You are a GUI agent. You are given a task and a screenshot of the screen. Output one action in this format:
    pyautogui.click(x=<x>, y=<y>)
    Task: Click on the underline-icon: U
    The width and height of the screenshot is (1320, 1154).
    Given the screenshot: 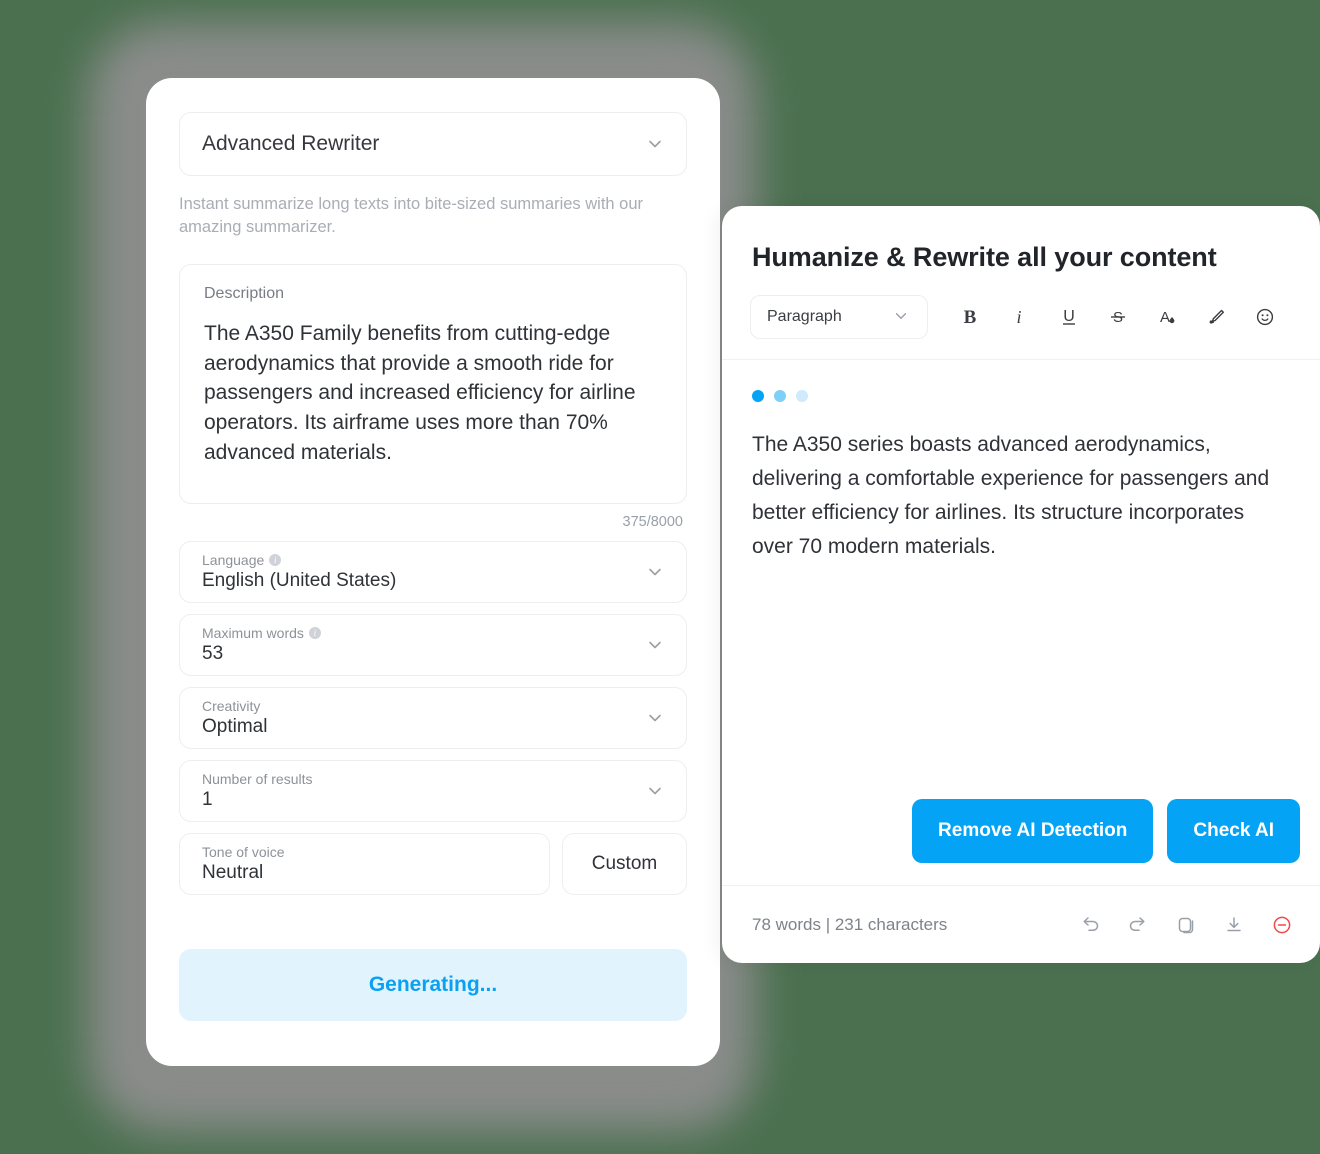 What is the action you would take?
    pyautogui.click(x=1068, y=317)
    